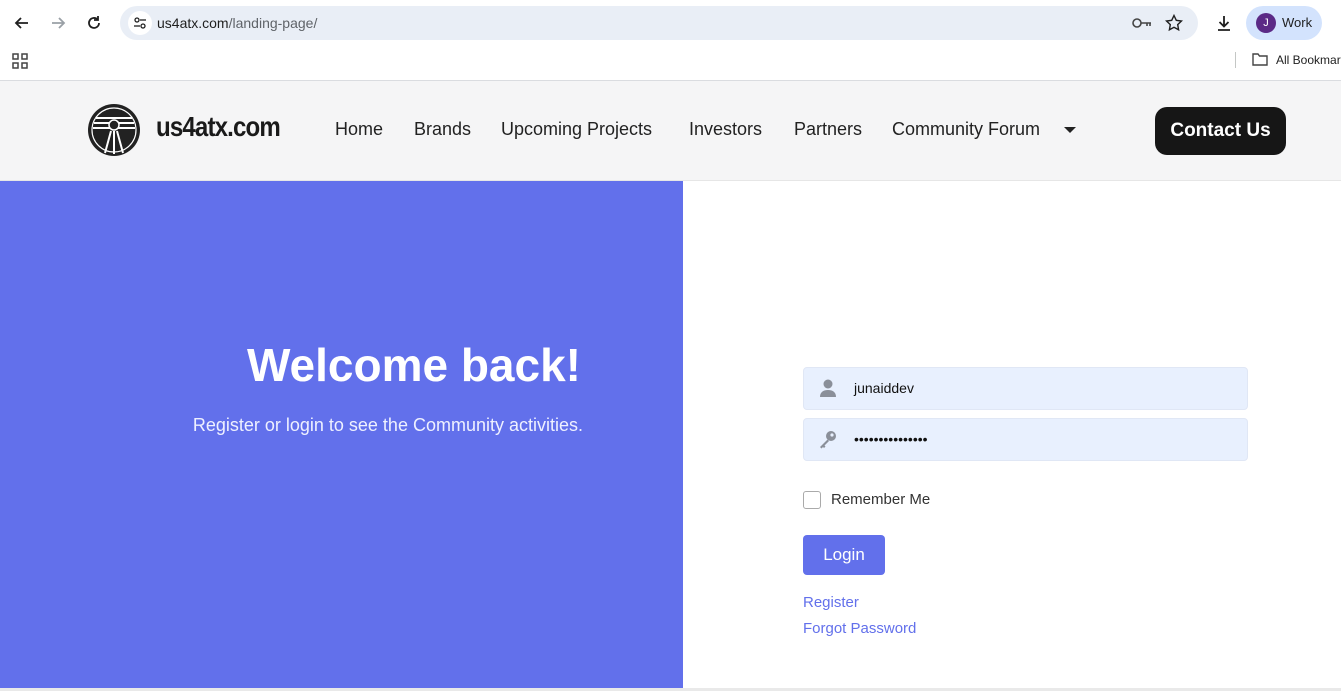 The height and width of the screenshot is (691, 1341). I want to click on user-icon, so click(828, 388).